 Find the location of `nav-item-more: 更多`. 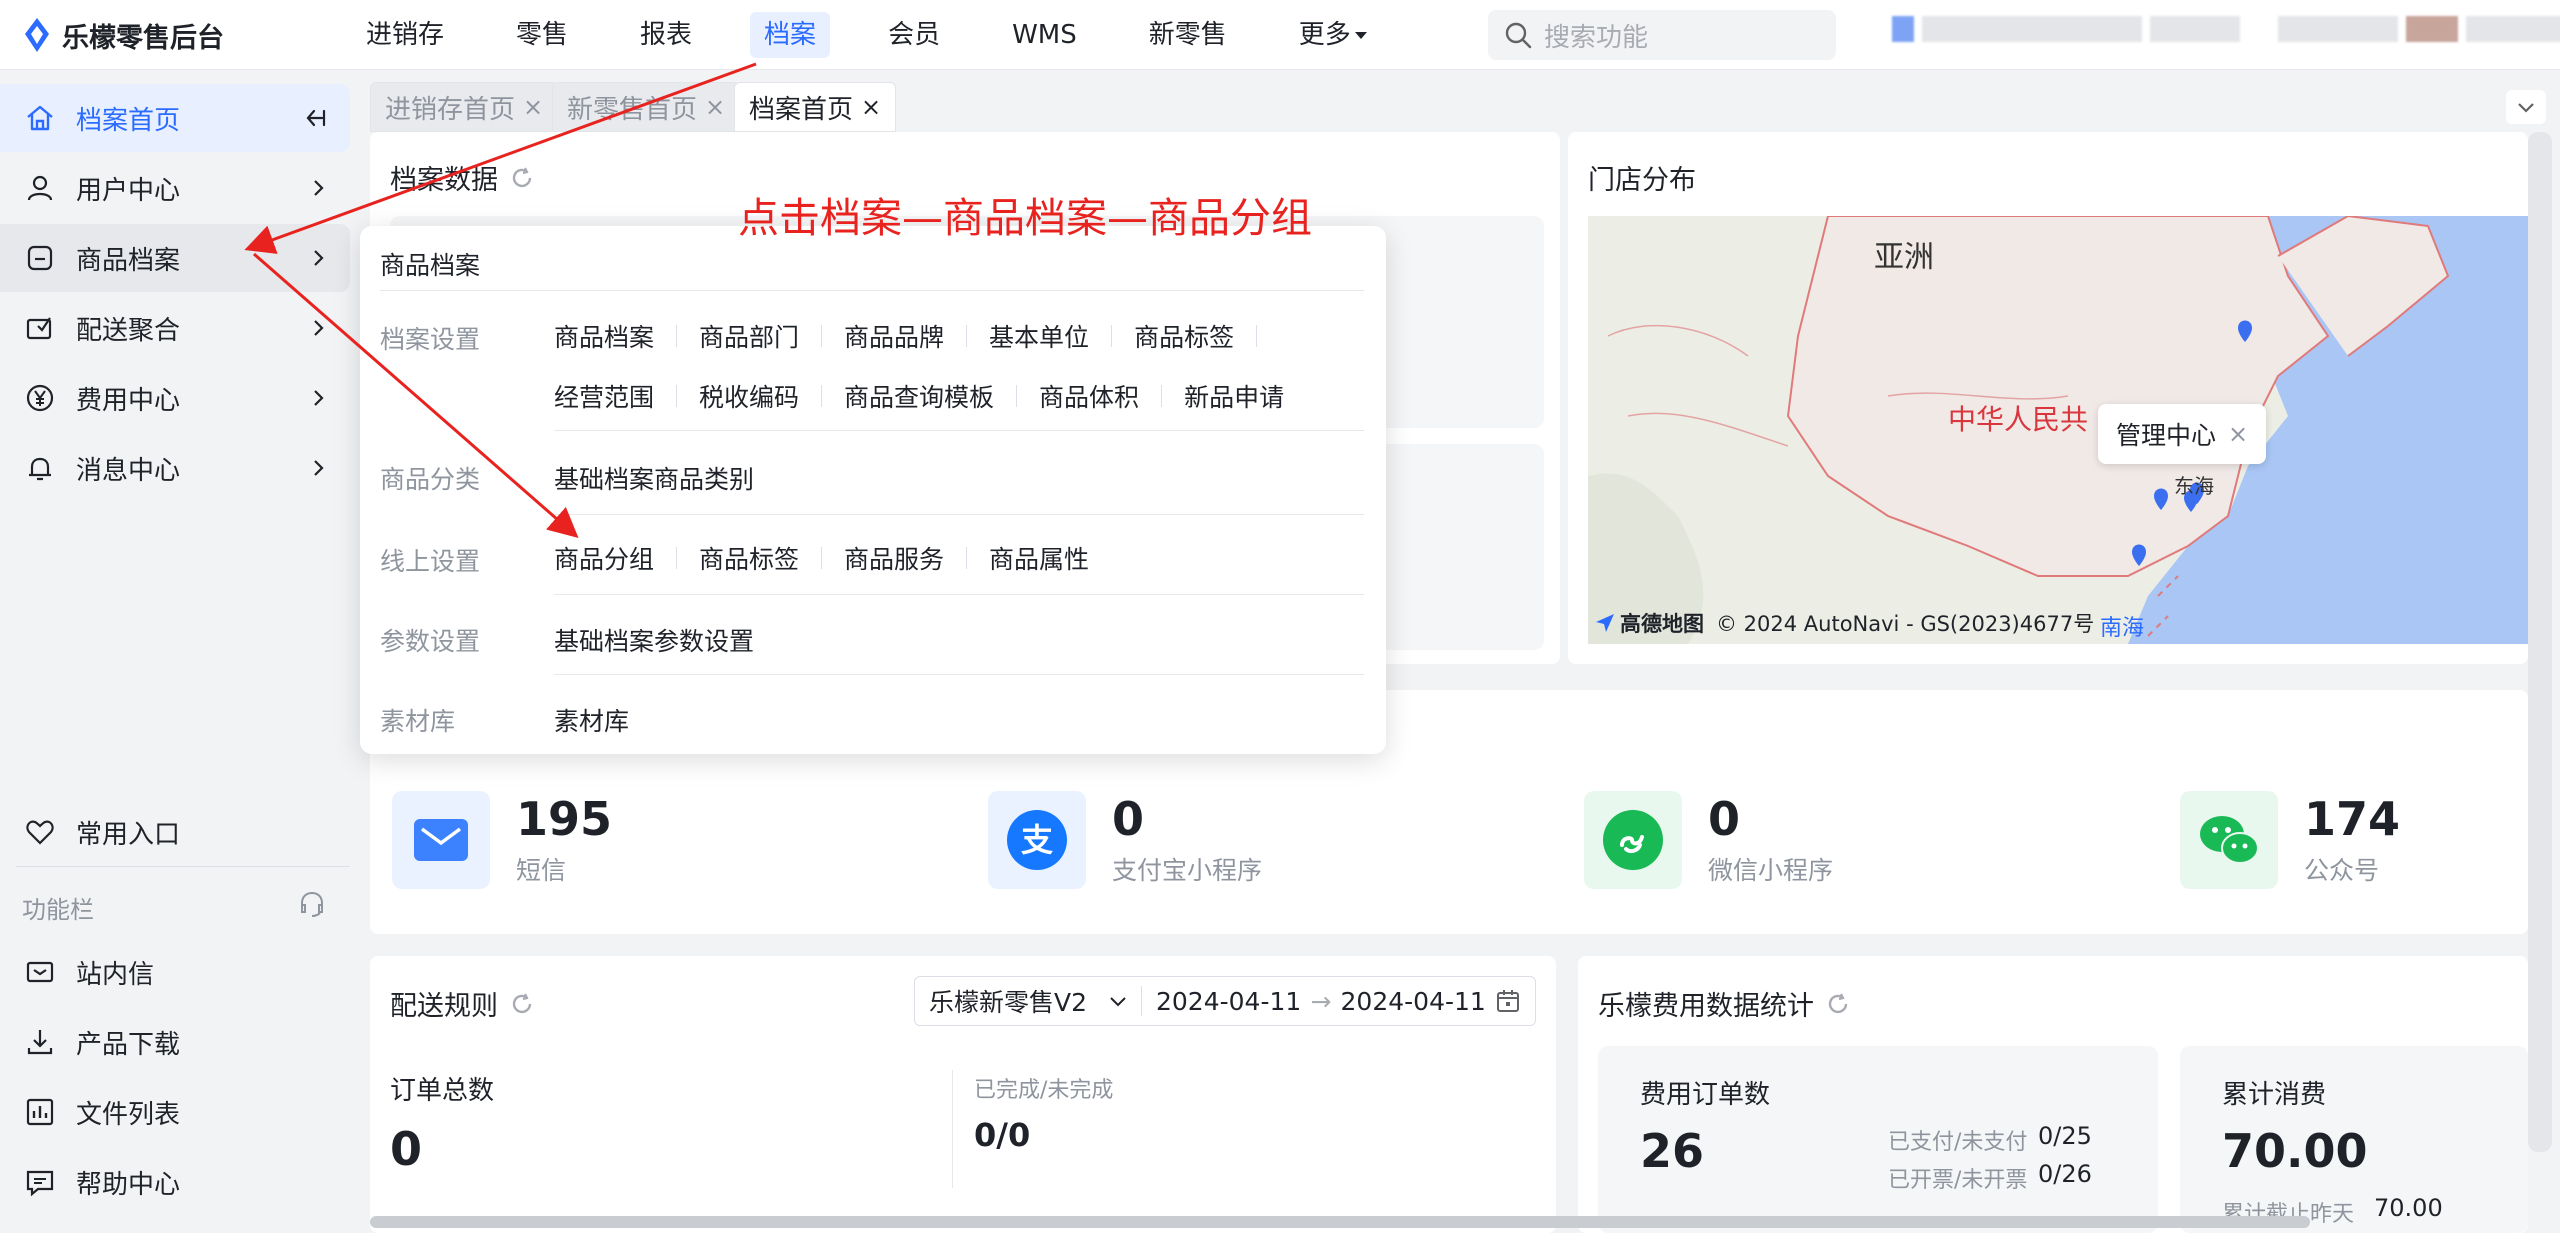

nav-item-more: 更多 is located at coordinates (1333, 35).